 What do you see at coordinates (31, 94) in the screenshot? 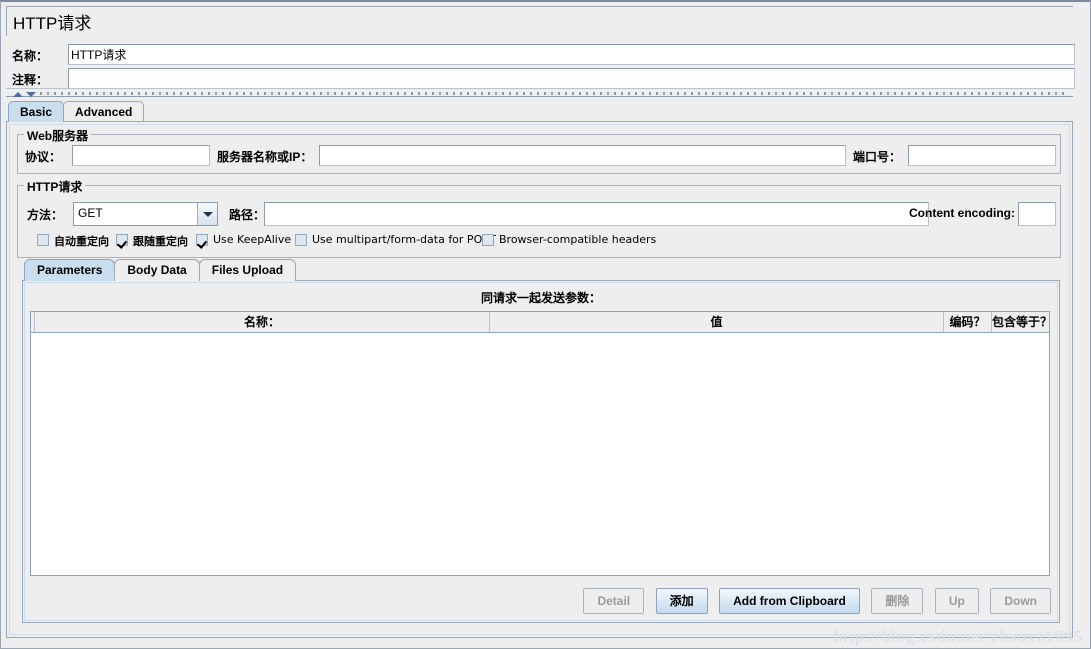
I see `triangle-down-icon` at bounding box center [31, 94].